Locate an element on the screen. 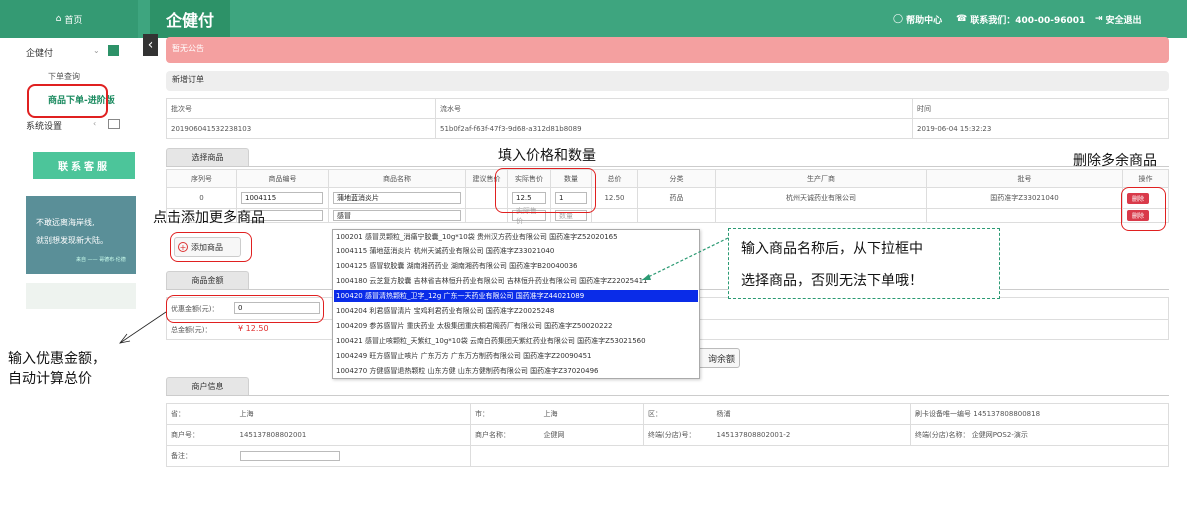  tooltip-pointer-head is located at coordinates (646, 277).